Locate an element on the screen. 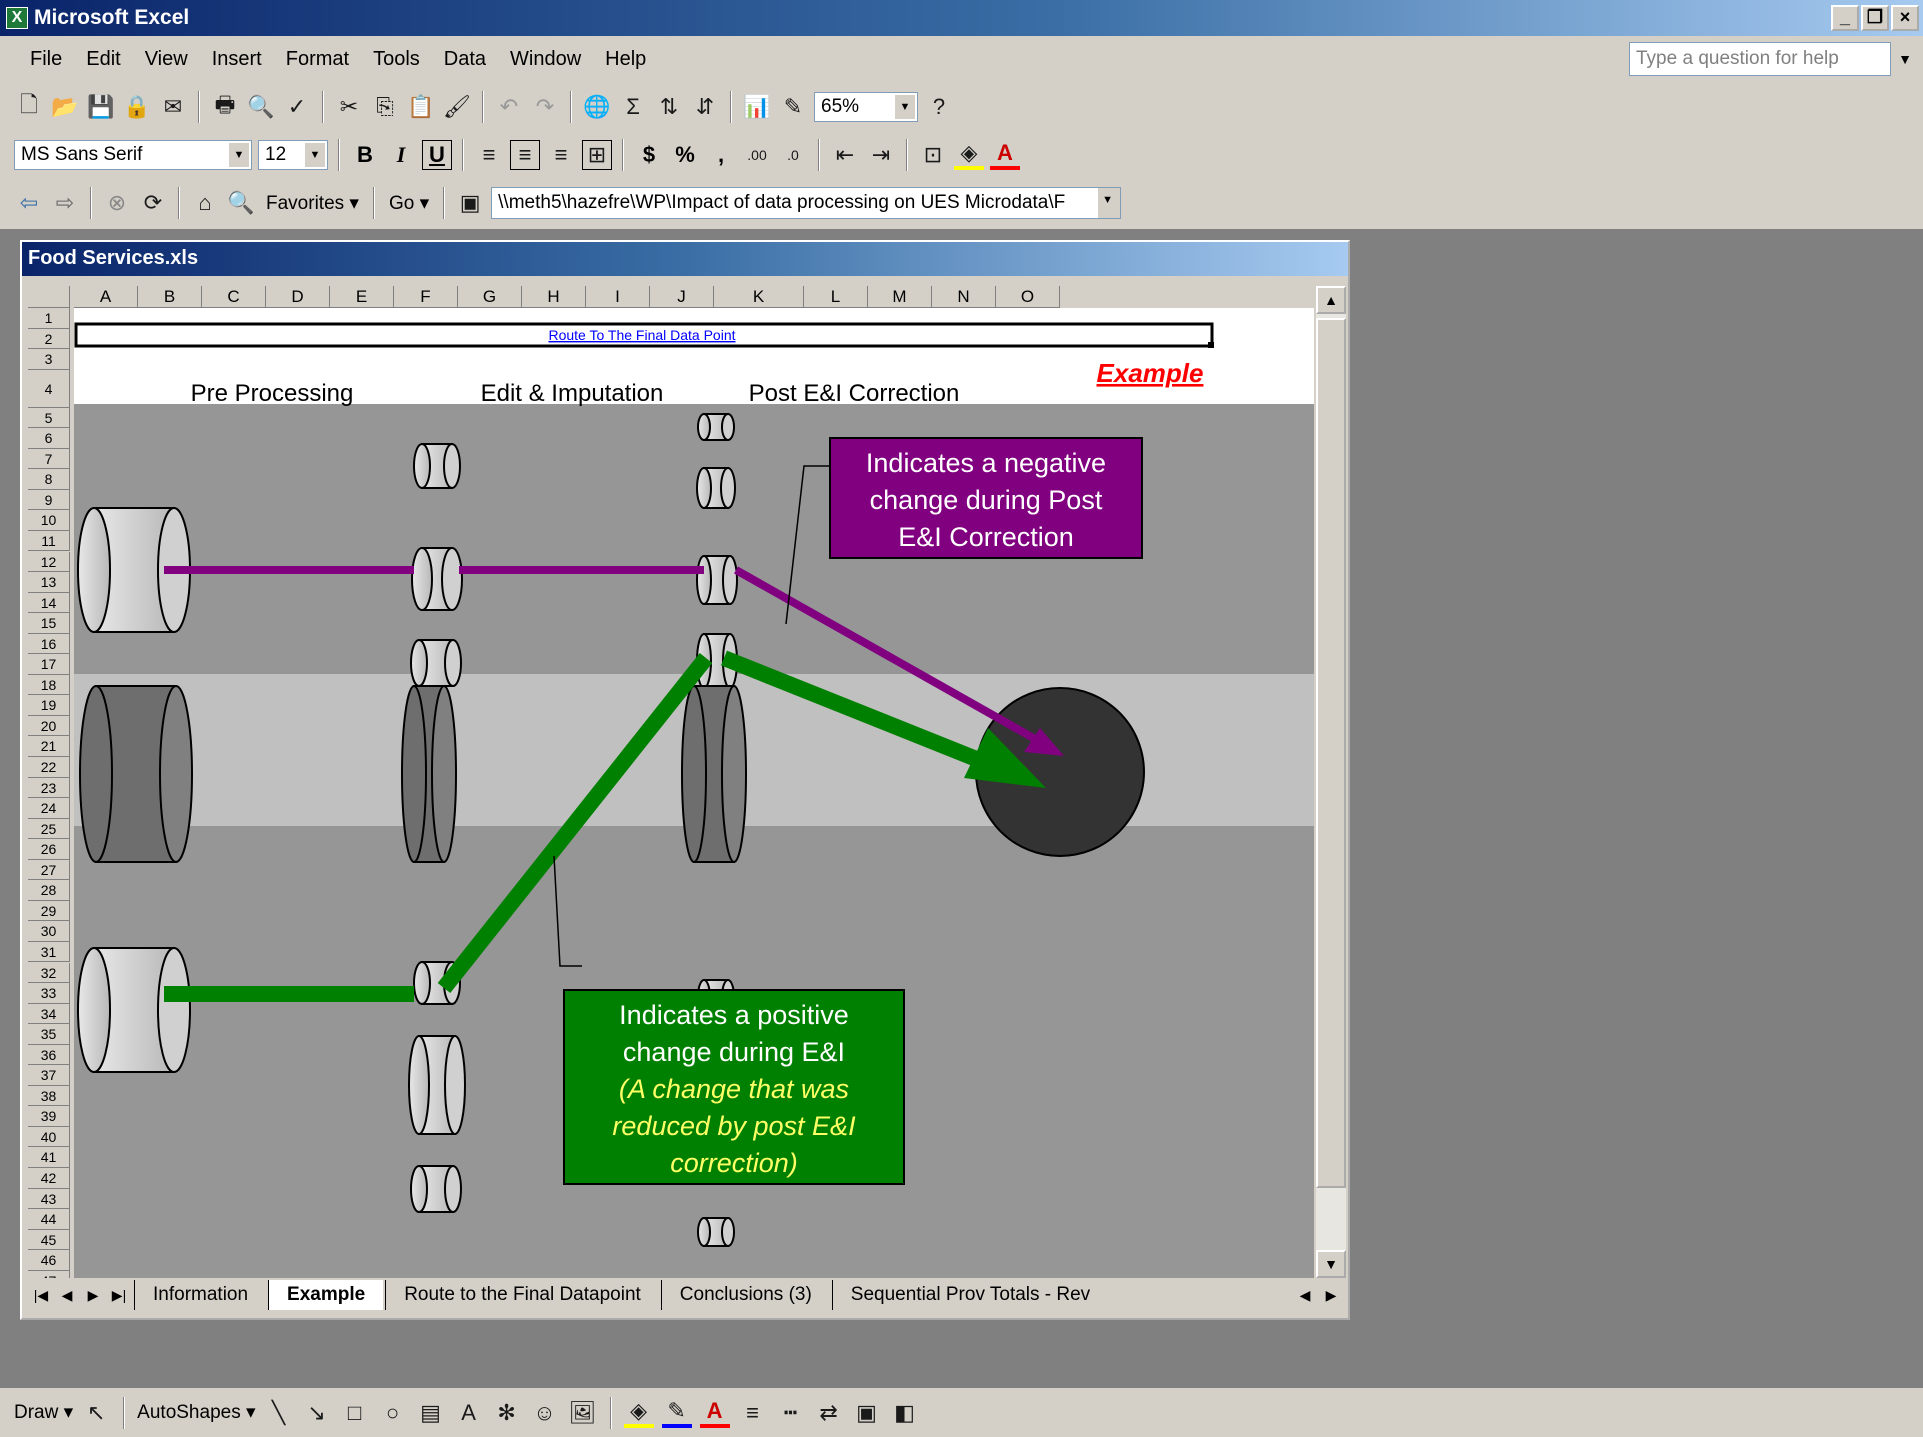  search-web-icon: 🔍 is located at coordinates (241, 203).